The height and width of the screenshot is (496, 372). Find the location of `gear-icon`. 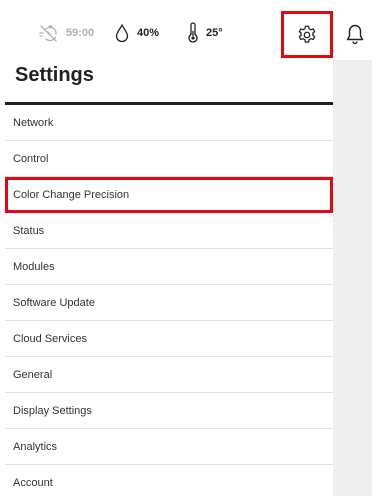

gear-icon is located at coordinates (307, 34).